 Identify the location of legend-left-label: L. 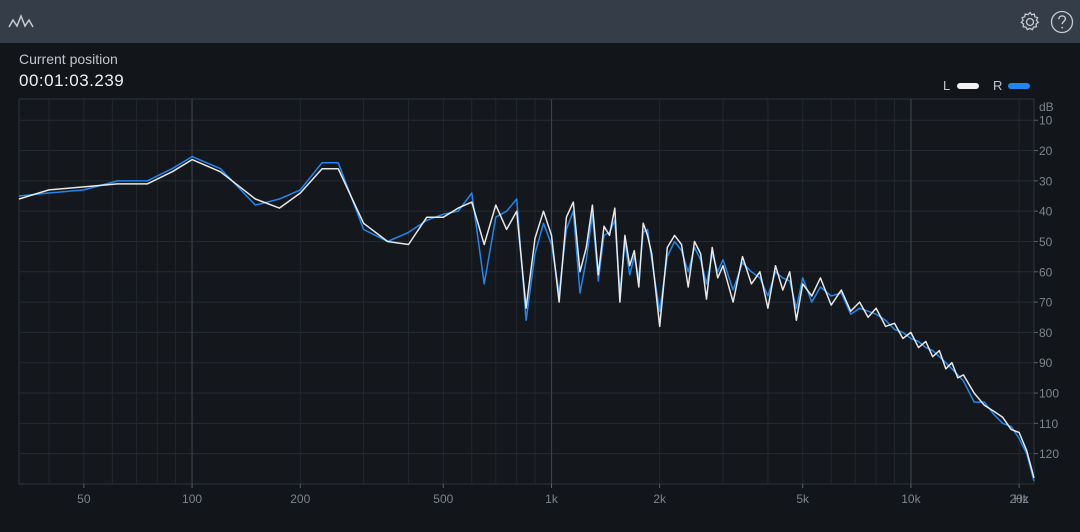
(947, 85).